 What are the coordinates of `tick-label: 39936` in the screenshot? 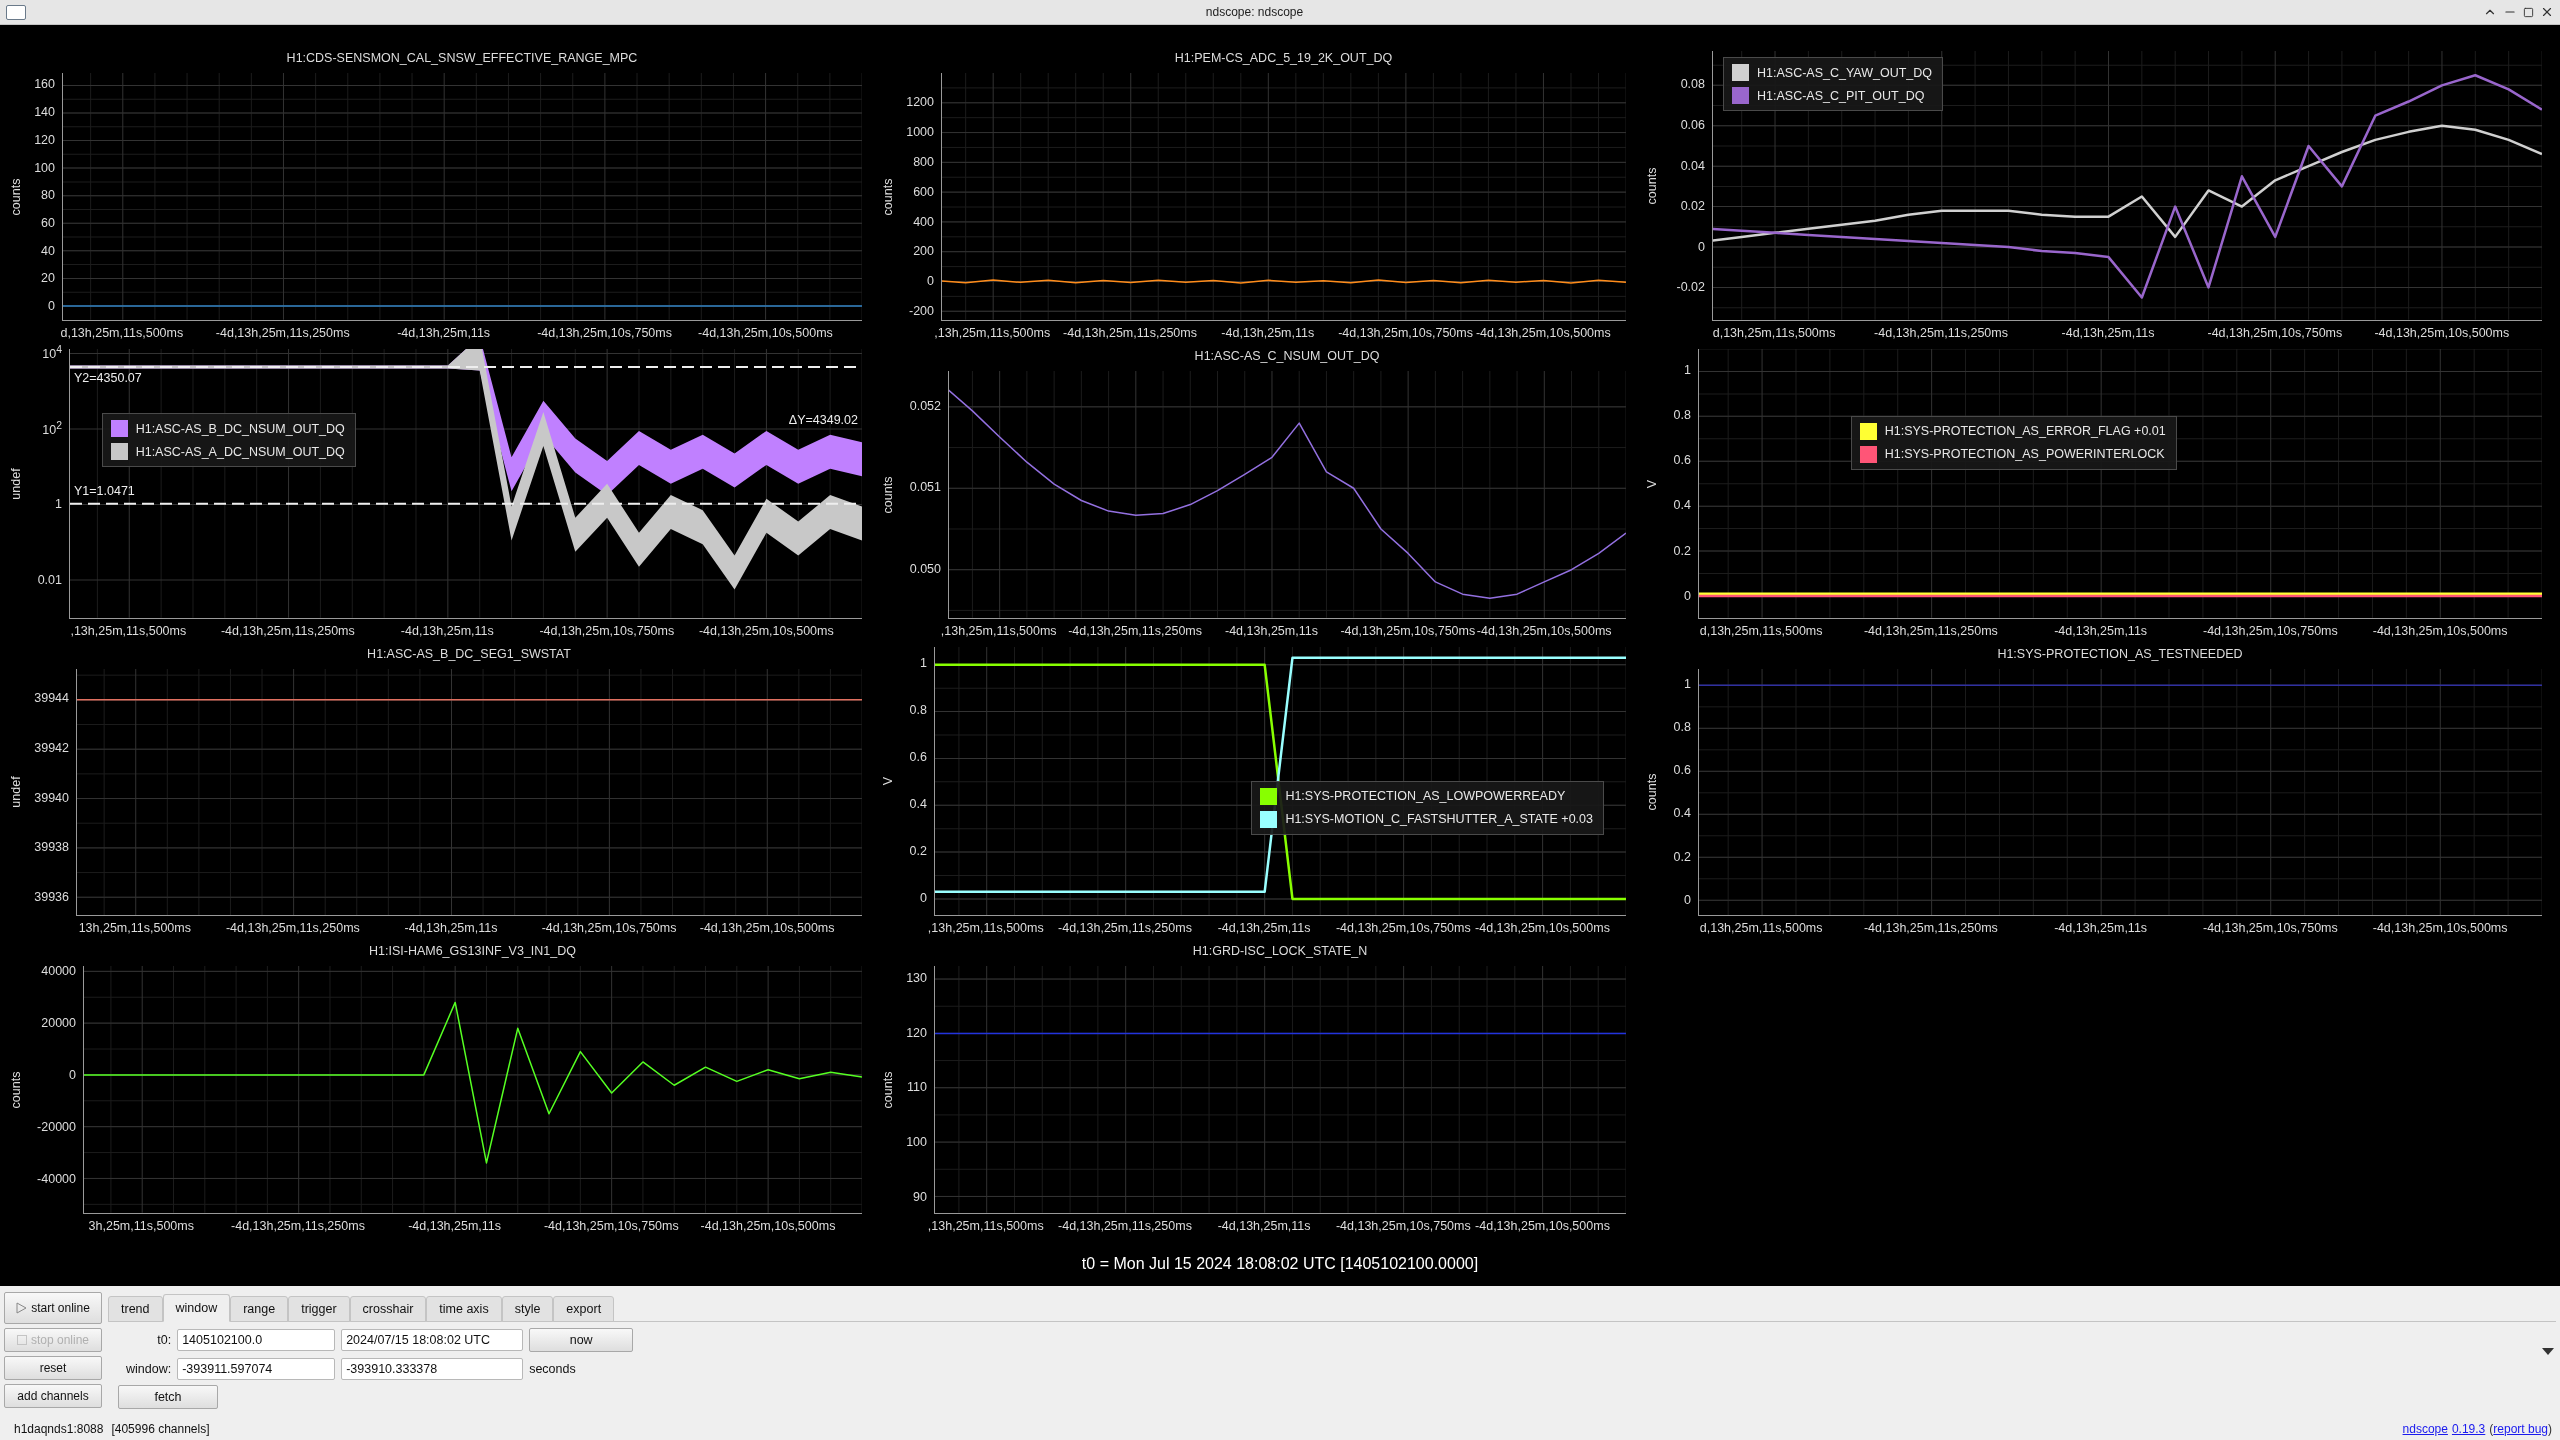 It's located at (51, 897).